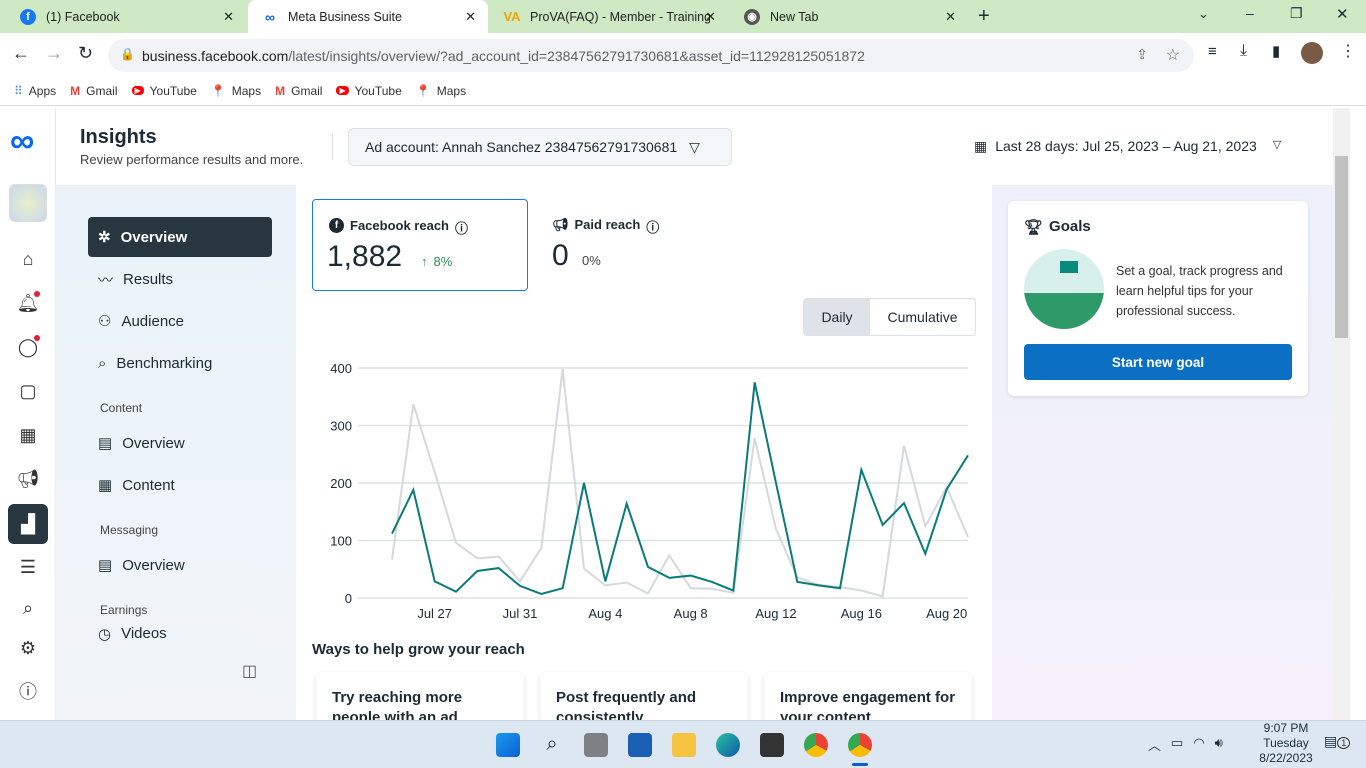  What do you see at coordinates (180, 635) in the screenshot?
I see `subnav-videos: ◷ Videos` at bounding box center [180, 635].